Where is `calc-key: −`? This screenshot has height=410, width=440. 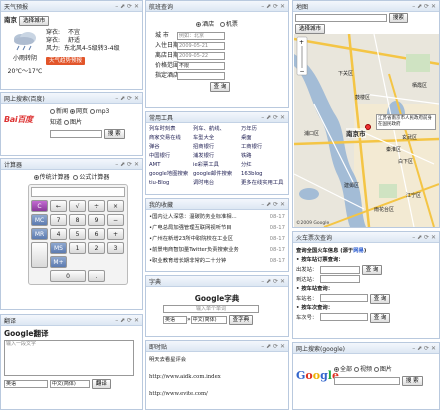
calc-key: − is located at coordinates (115, 220).